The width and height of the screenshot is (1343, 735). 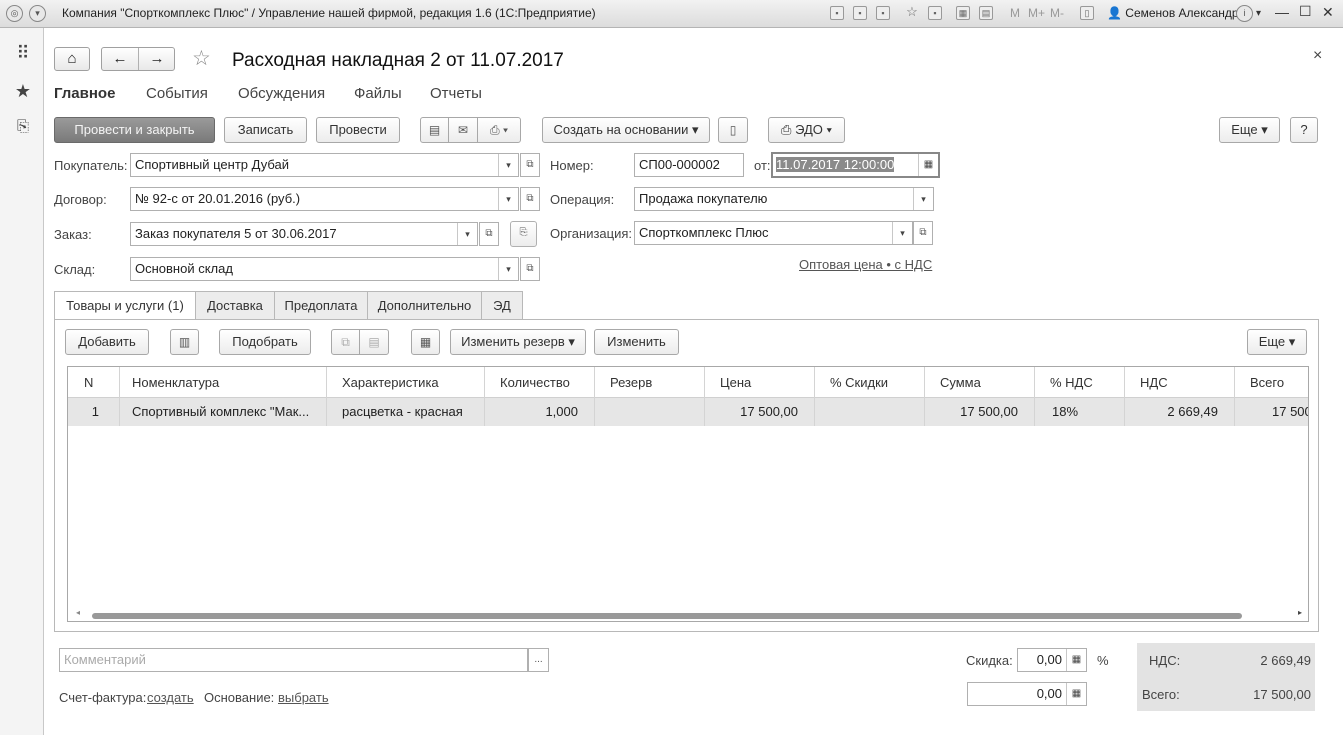 What do you see at coordinates (120, 59) in the screenshot?
I see `back-arrow-icon: ←` at bounding box center [120, 59].